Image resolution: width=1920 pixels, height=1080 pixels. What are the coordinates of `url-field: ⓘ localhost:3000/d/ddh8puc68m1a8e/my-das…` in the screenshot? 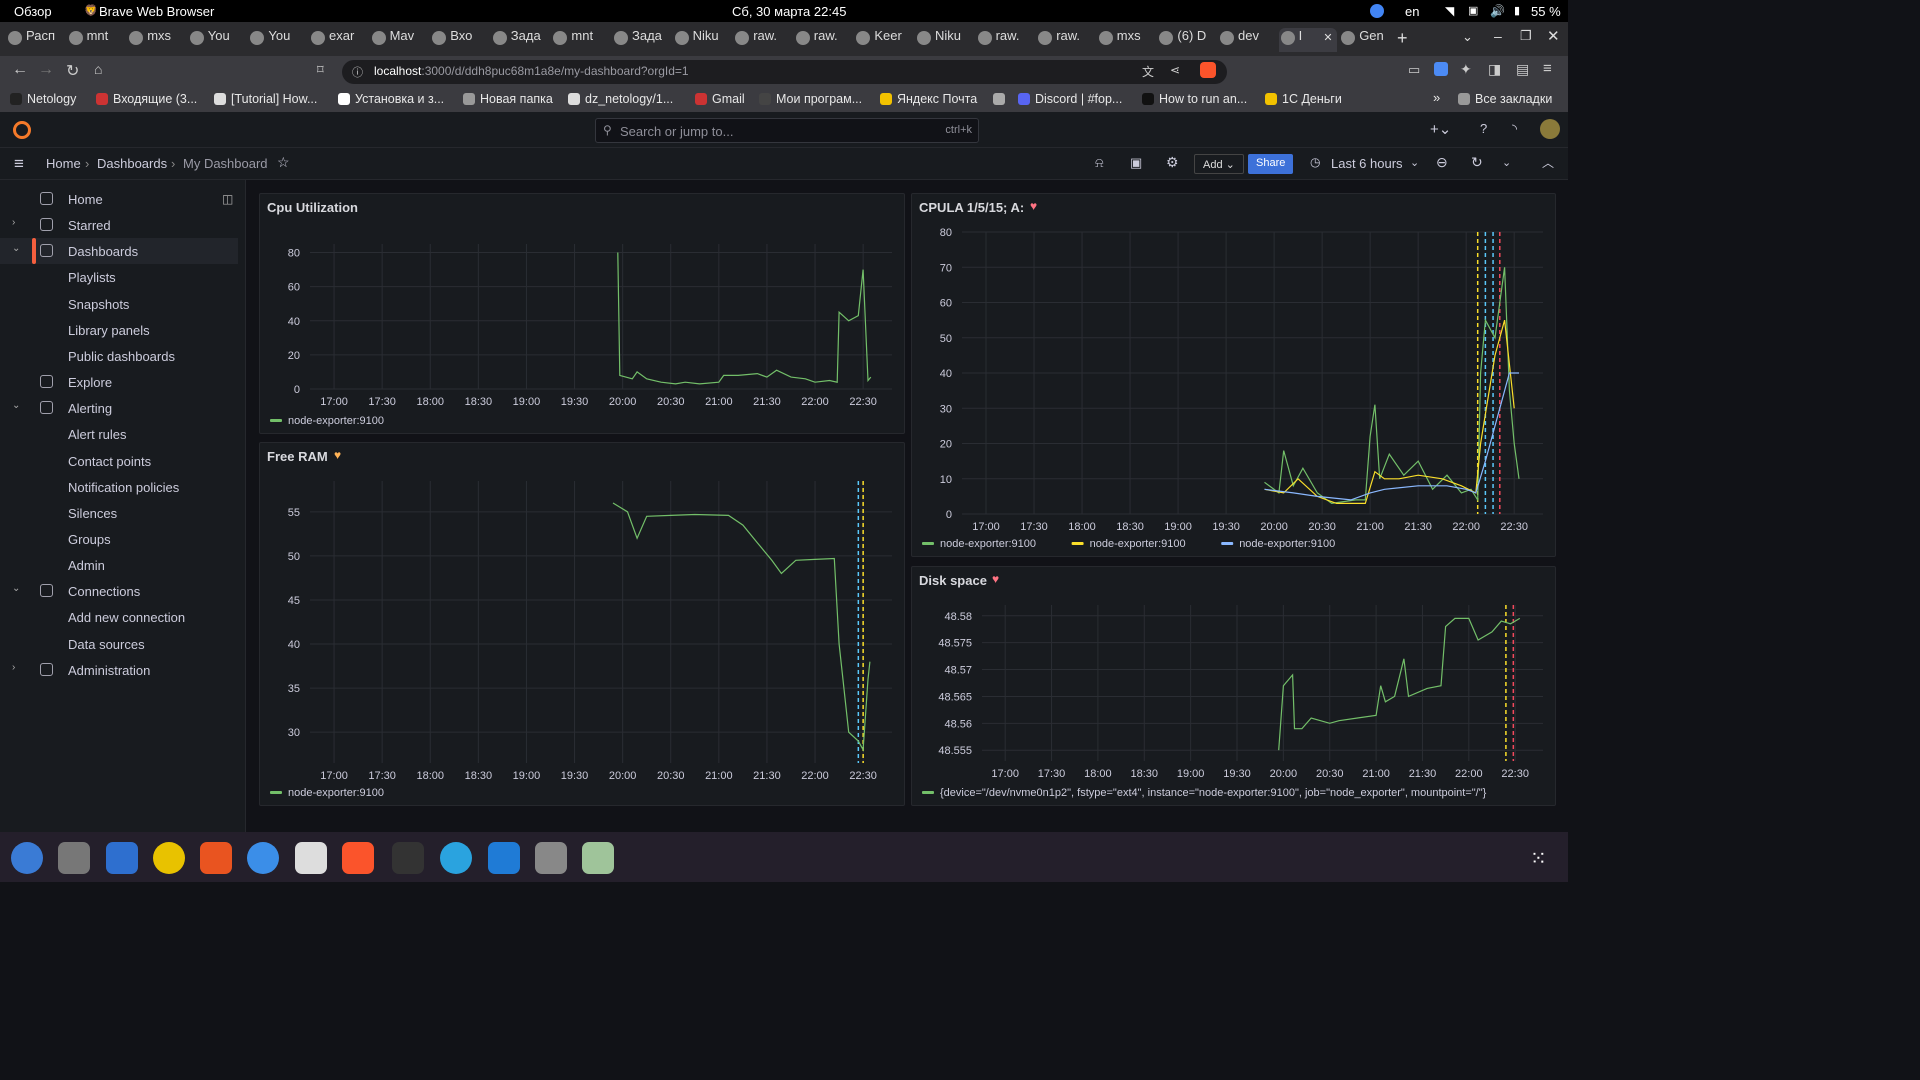 It's located at (784, 72).